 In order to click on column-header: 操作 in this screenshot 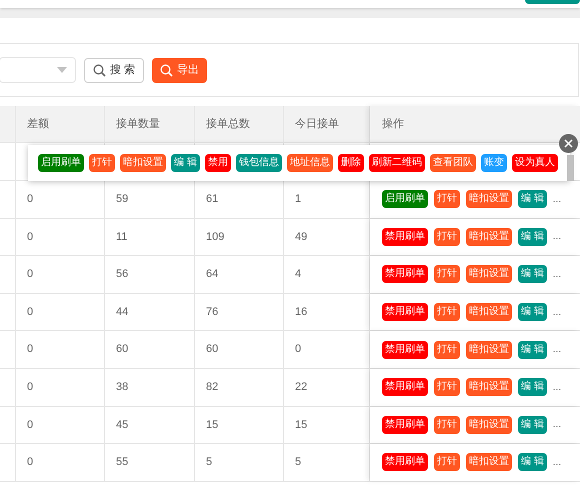, I will do `click(393, 124)`.